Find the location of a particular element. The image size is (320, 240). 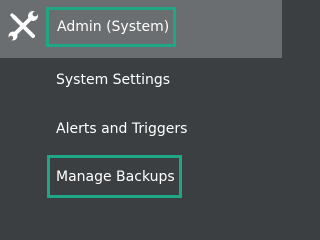

tools-icon is located at coordinates (23, 26).